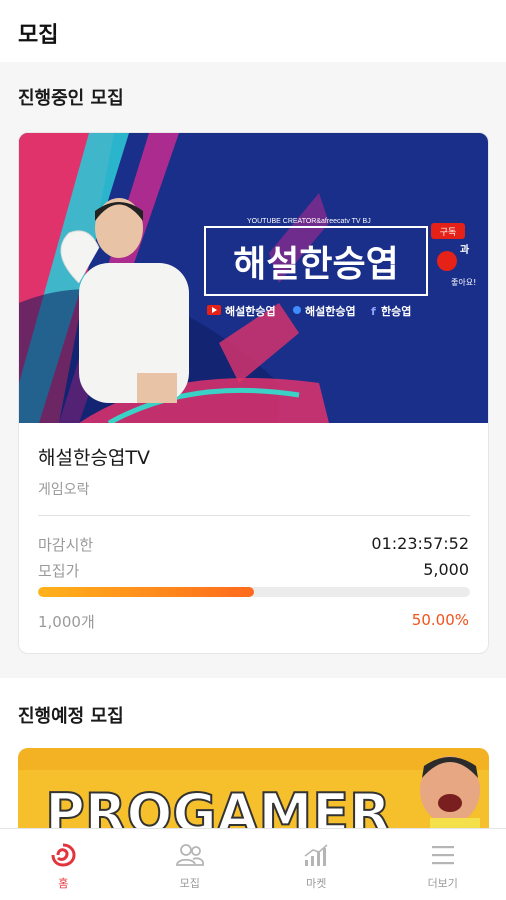 The image size is (506, 900). Describe the element at coordinates (63, 855) in the screenshot. I see `home-logo-icon` at that location.